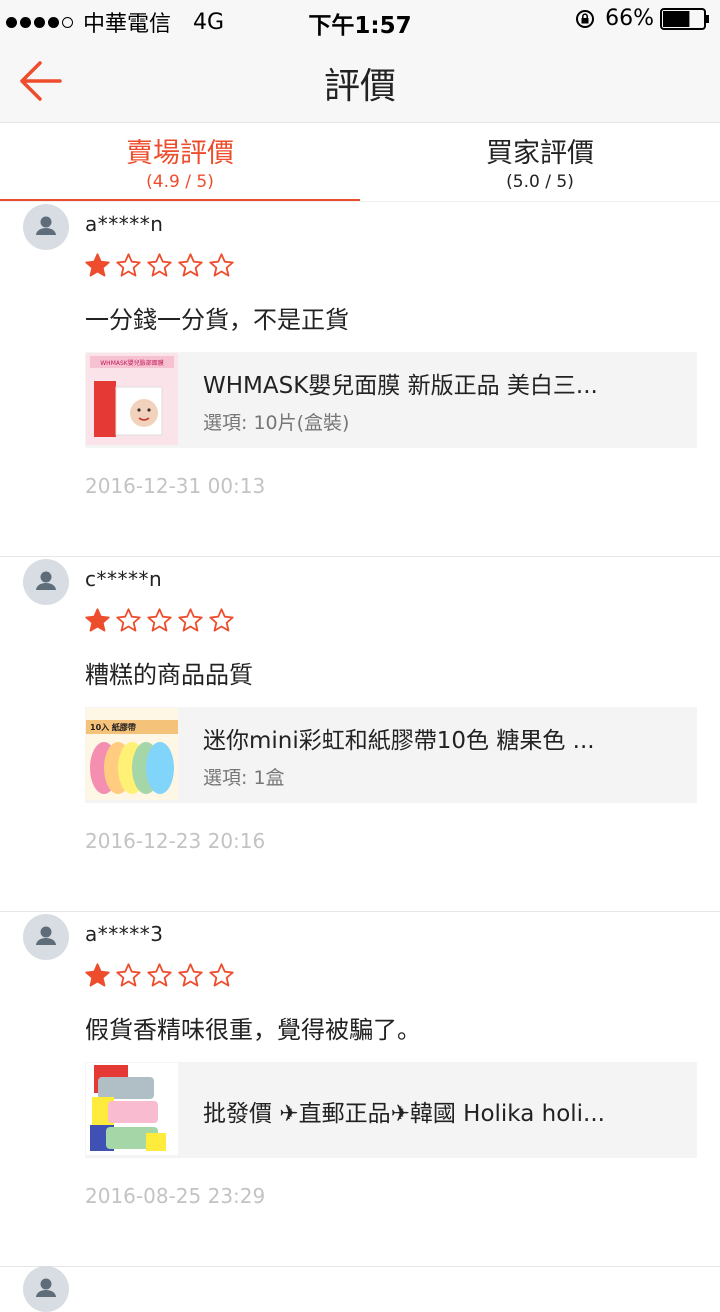 The image size is (720, 1312). What do you see at coordinates (175, 841) in the screenshot?
I see `review-date: 2016-12-23 20:16` at bounding box center [175, 841].